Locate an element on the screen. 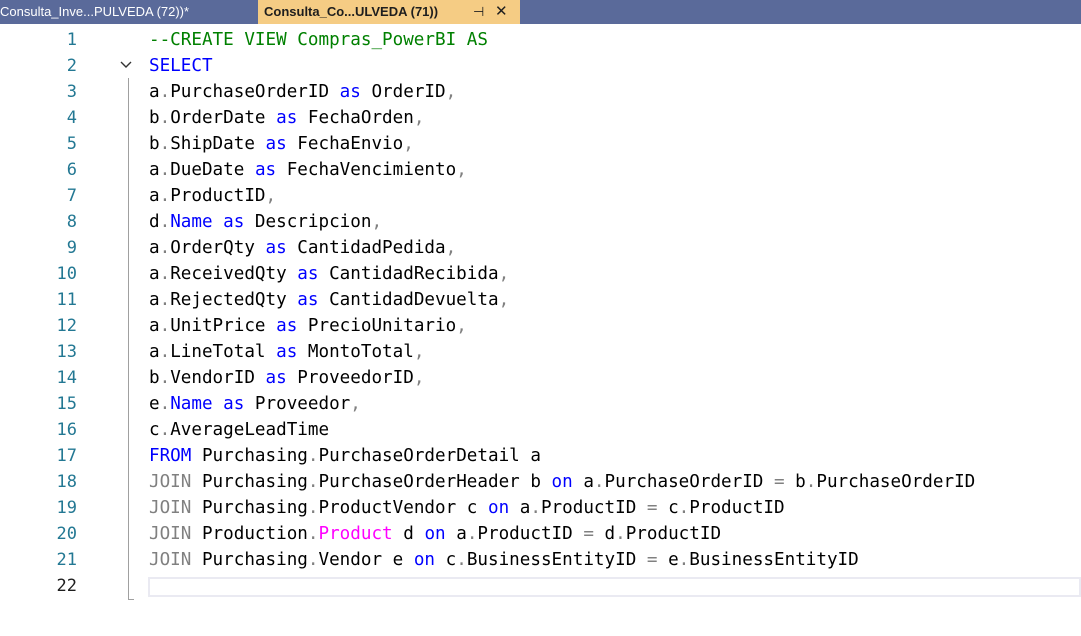 The height and width of the screenshot is (636, 1081). line-number: 14 is located at coordinates (66, 378).